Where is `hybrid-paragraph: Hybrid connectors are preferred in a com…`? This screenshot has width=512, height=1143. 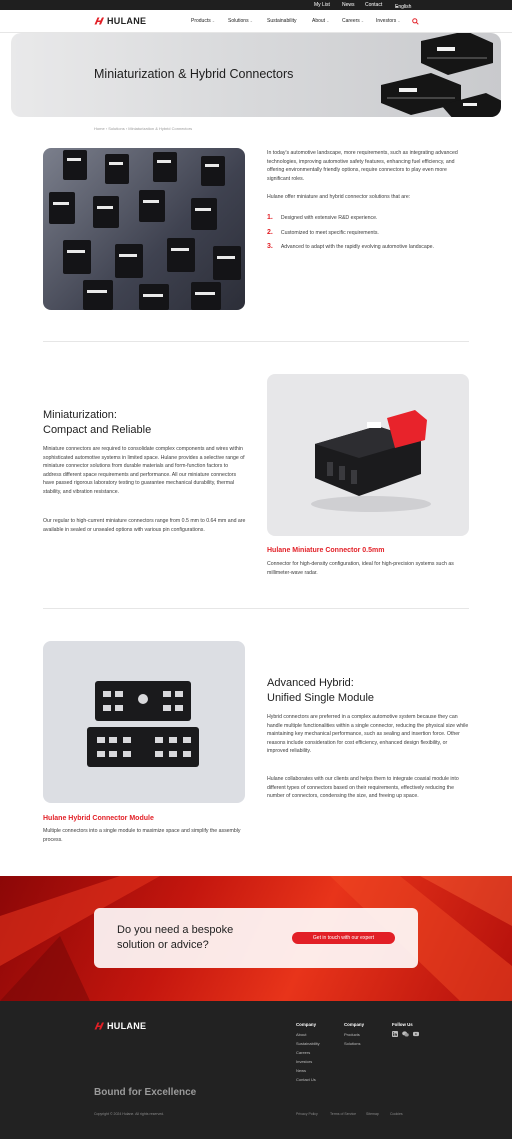 hybrid-paragraph: Hybrid connectors are preferred in a com… is located at coordinates (368, 734).